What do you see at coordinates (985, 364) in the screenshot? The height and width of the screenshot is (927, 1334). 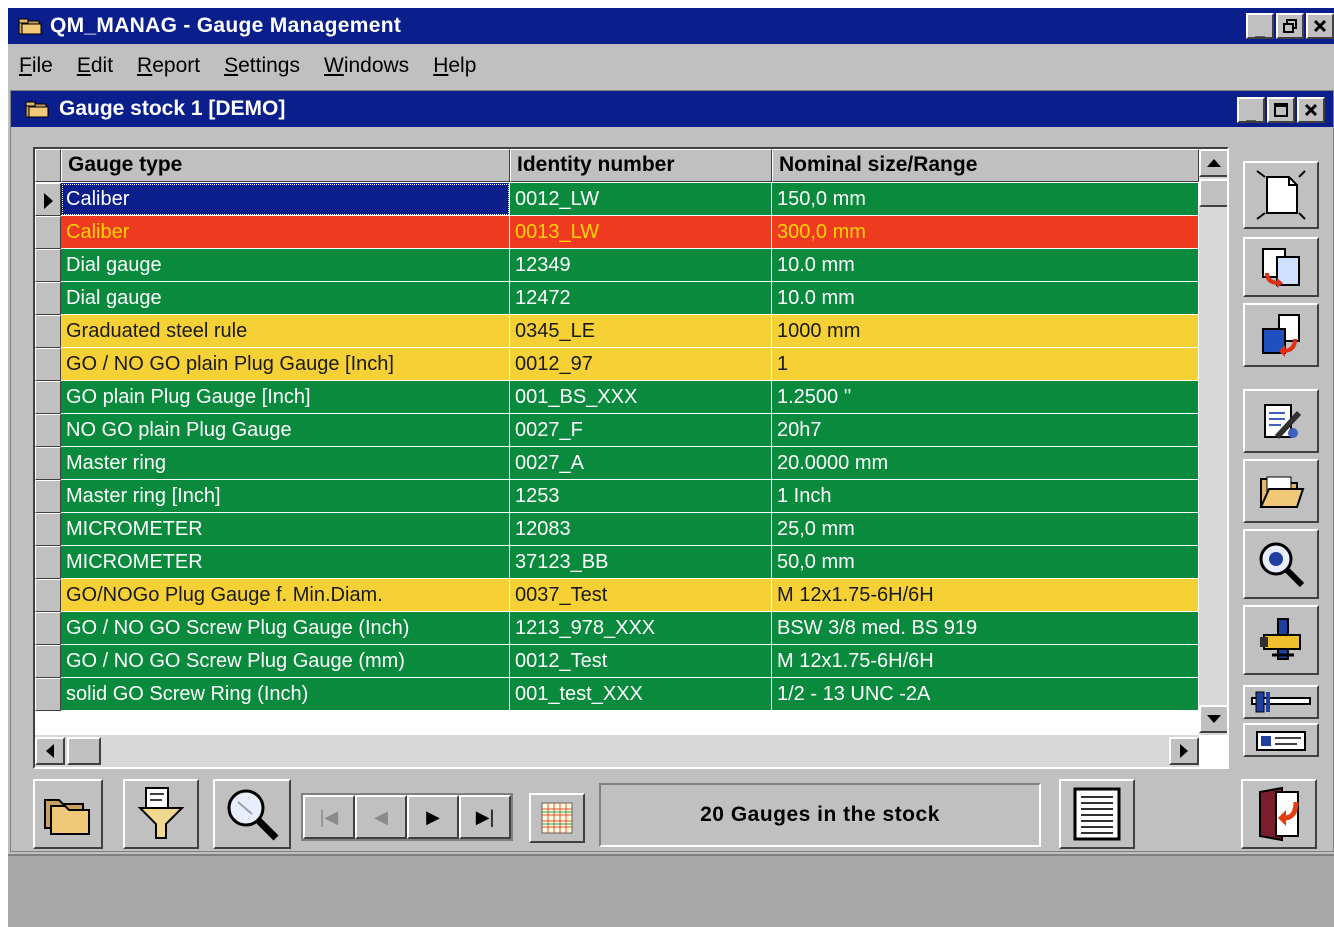 I see `cell-nominal-size: 1` at bounding box center [985, 364].